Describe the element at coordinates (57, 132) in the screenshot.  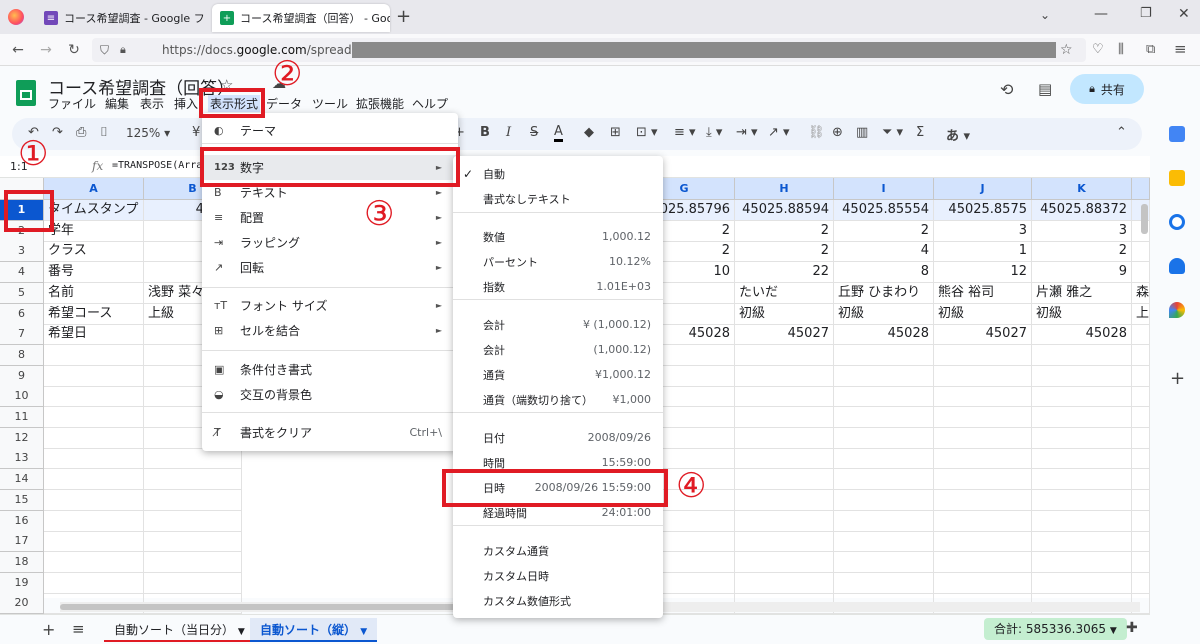
I see `redo-icon: ↷` at that location.